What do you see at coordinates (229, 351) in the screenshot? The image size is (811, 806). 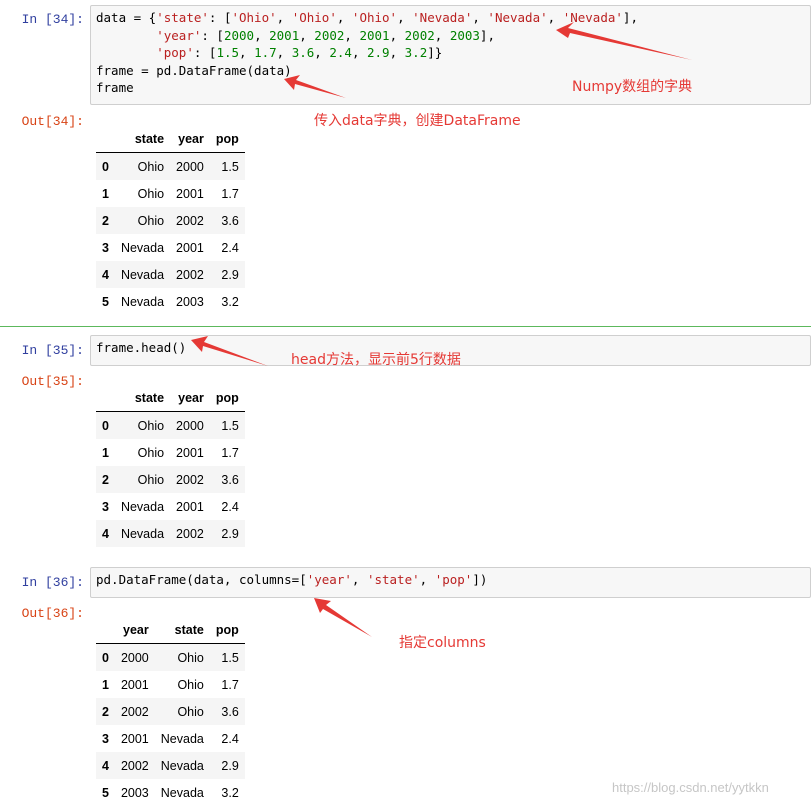 I see `arrow-to-head` at bounding box center [229, 351].